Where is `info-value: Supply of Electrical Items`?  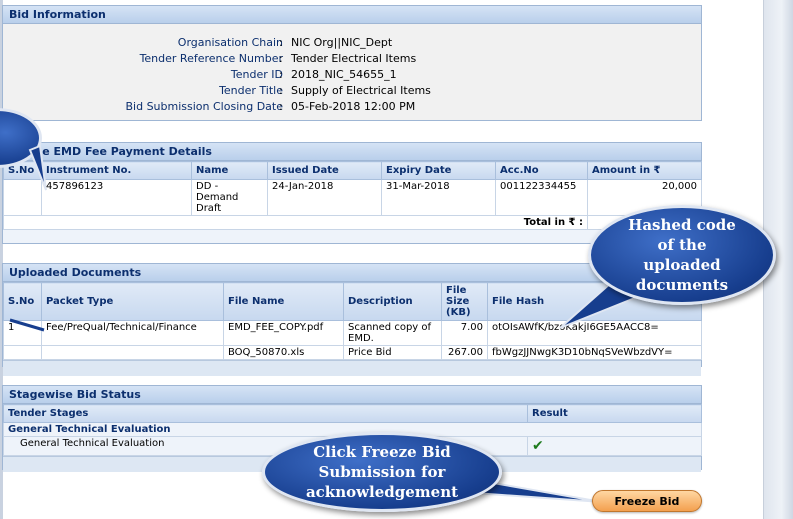 info-value: Supply of Electrical Items is located at coordinates (361, 90).